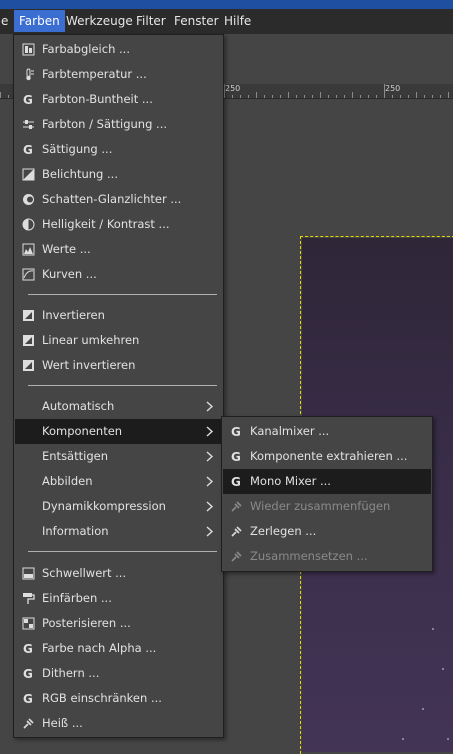  Describe the element at coordinates (118, 481) in the screenshot. I see `submenu-abbilden: Abbilden` at that location.